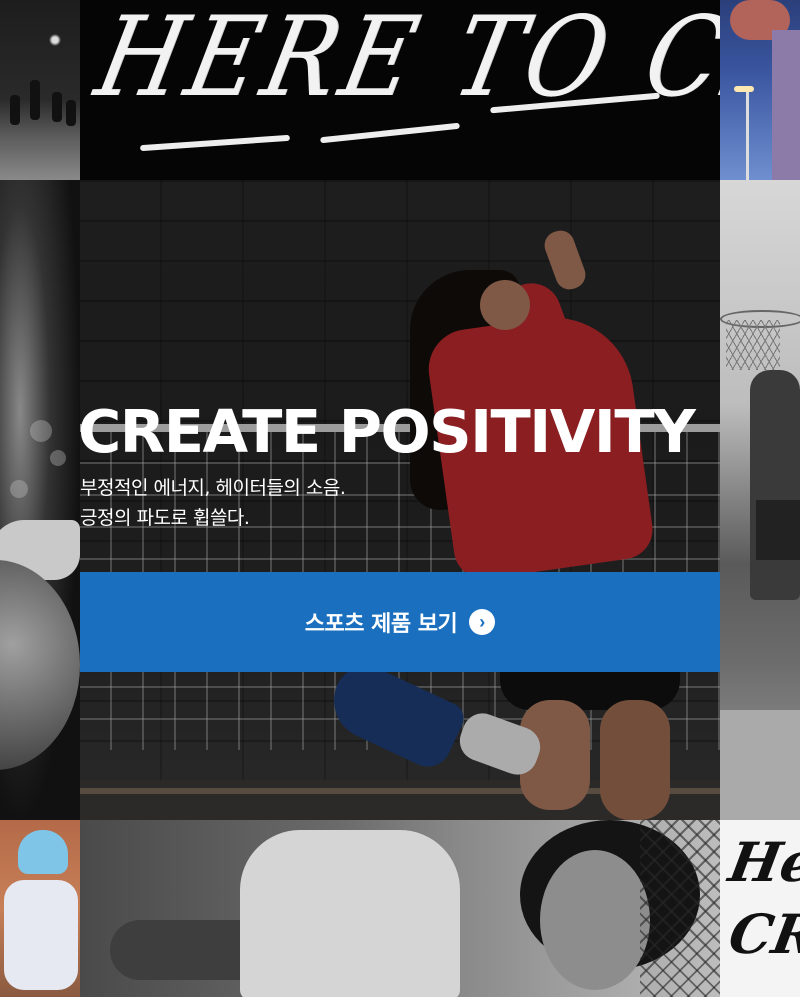 The width and height of the screenshot is (800, 997). Describe the element at coordinates (213, 488) in the screenshot. I see `campaign-body-line-1: 부정적인 에너지, 헤이터들의 소음.` at that location.